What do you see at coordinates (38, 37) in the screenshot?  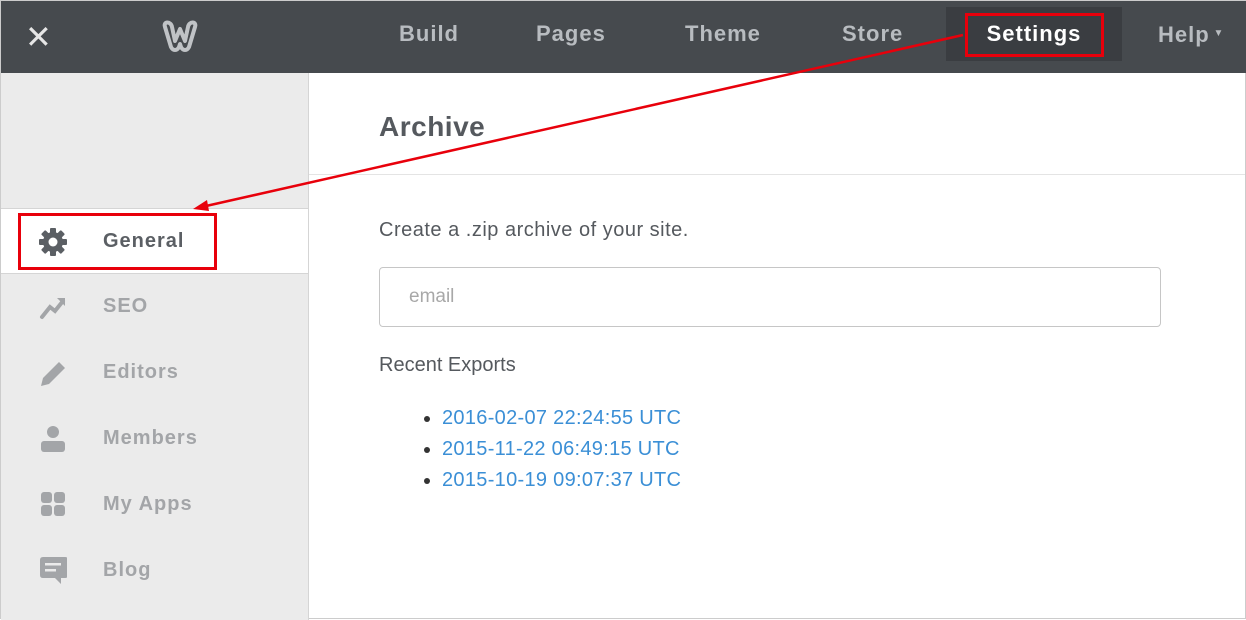 I see `close-icon: ✕` at bounding box center [38, 37].